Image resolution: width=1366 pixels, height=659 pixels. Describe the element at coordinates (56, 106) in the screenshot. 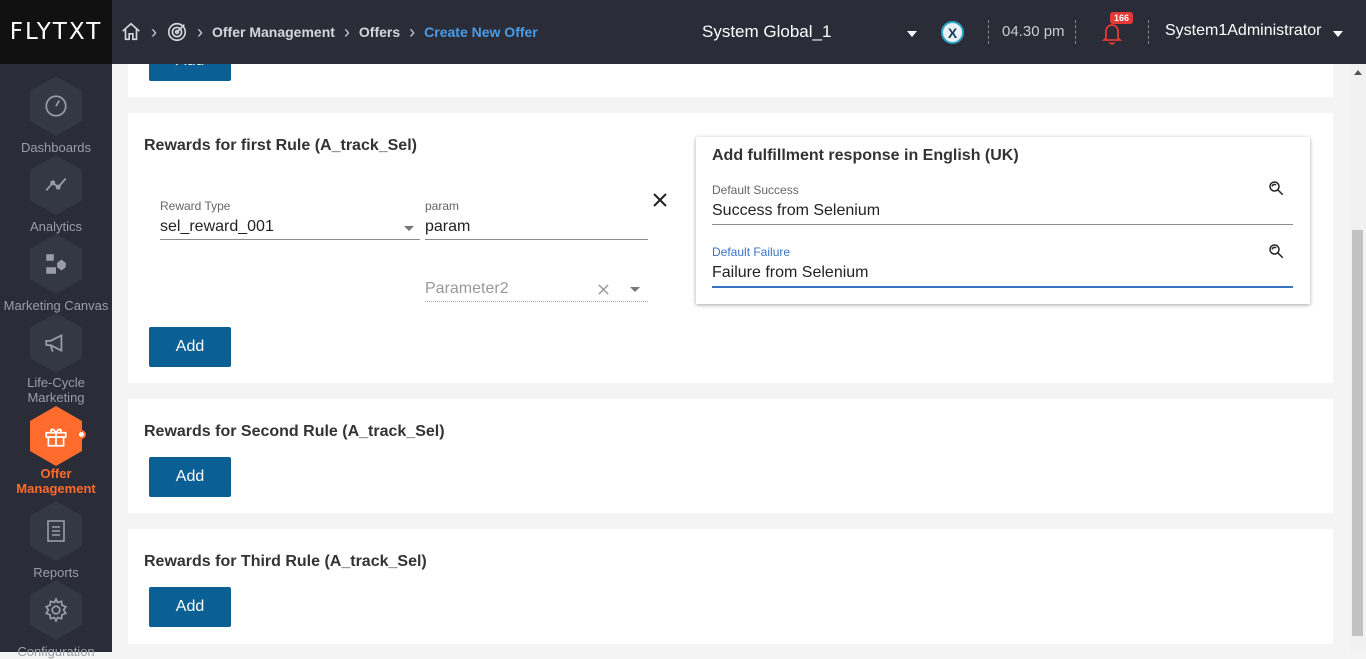

I see `gauge-icon` at that location.